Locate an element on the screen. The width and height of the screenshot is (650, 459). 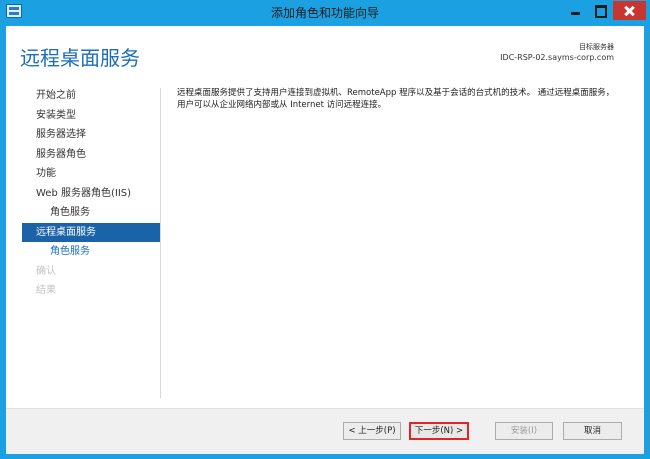
nav-item-remote-desktop-services: 远程桌面服务 is located at coordinates (91, 232).